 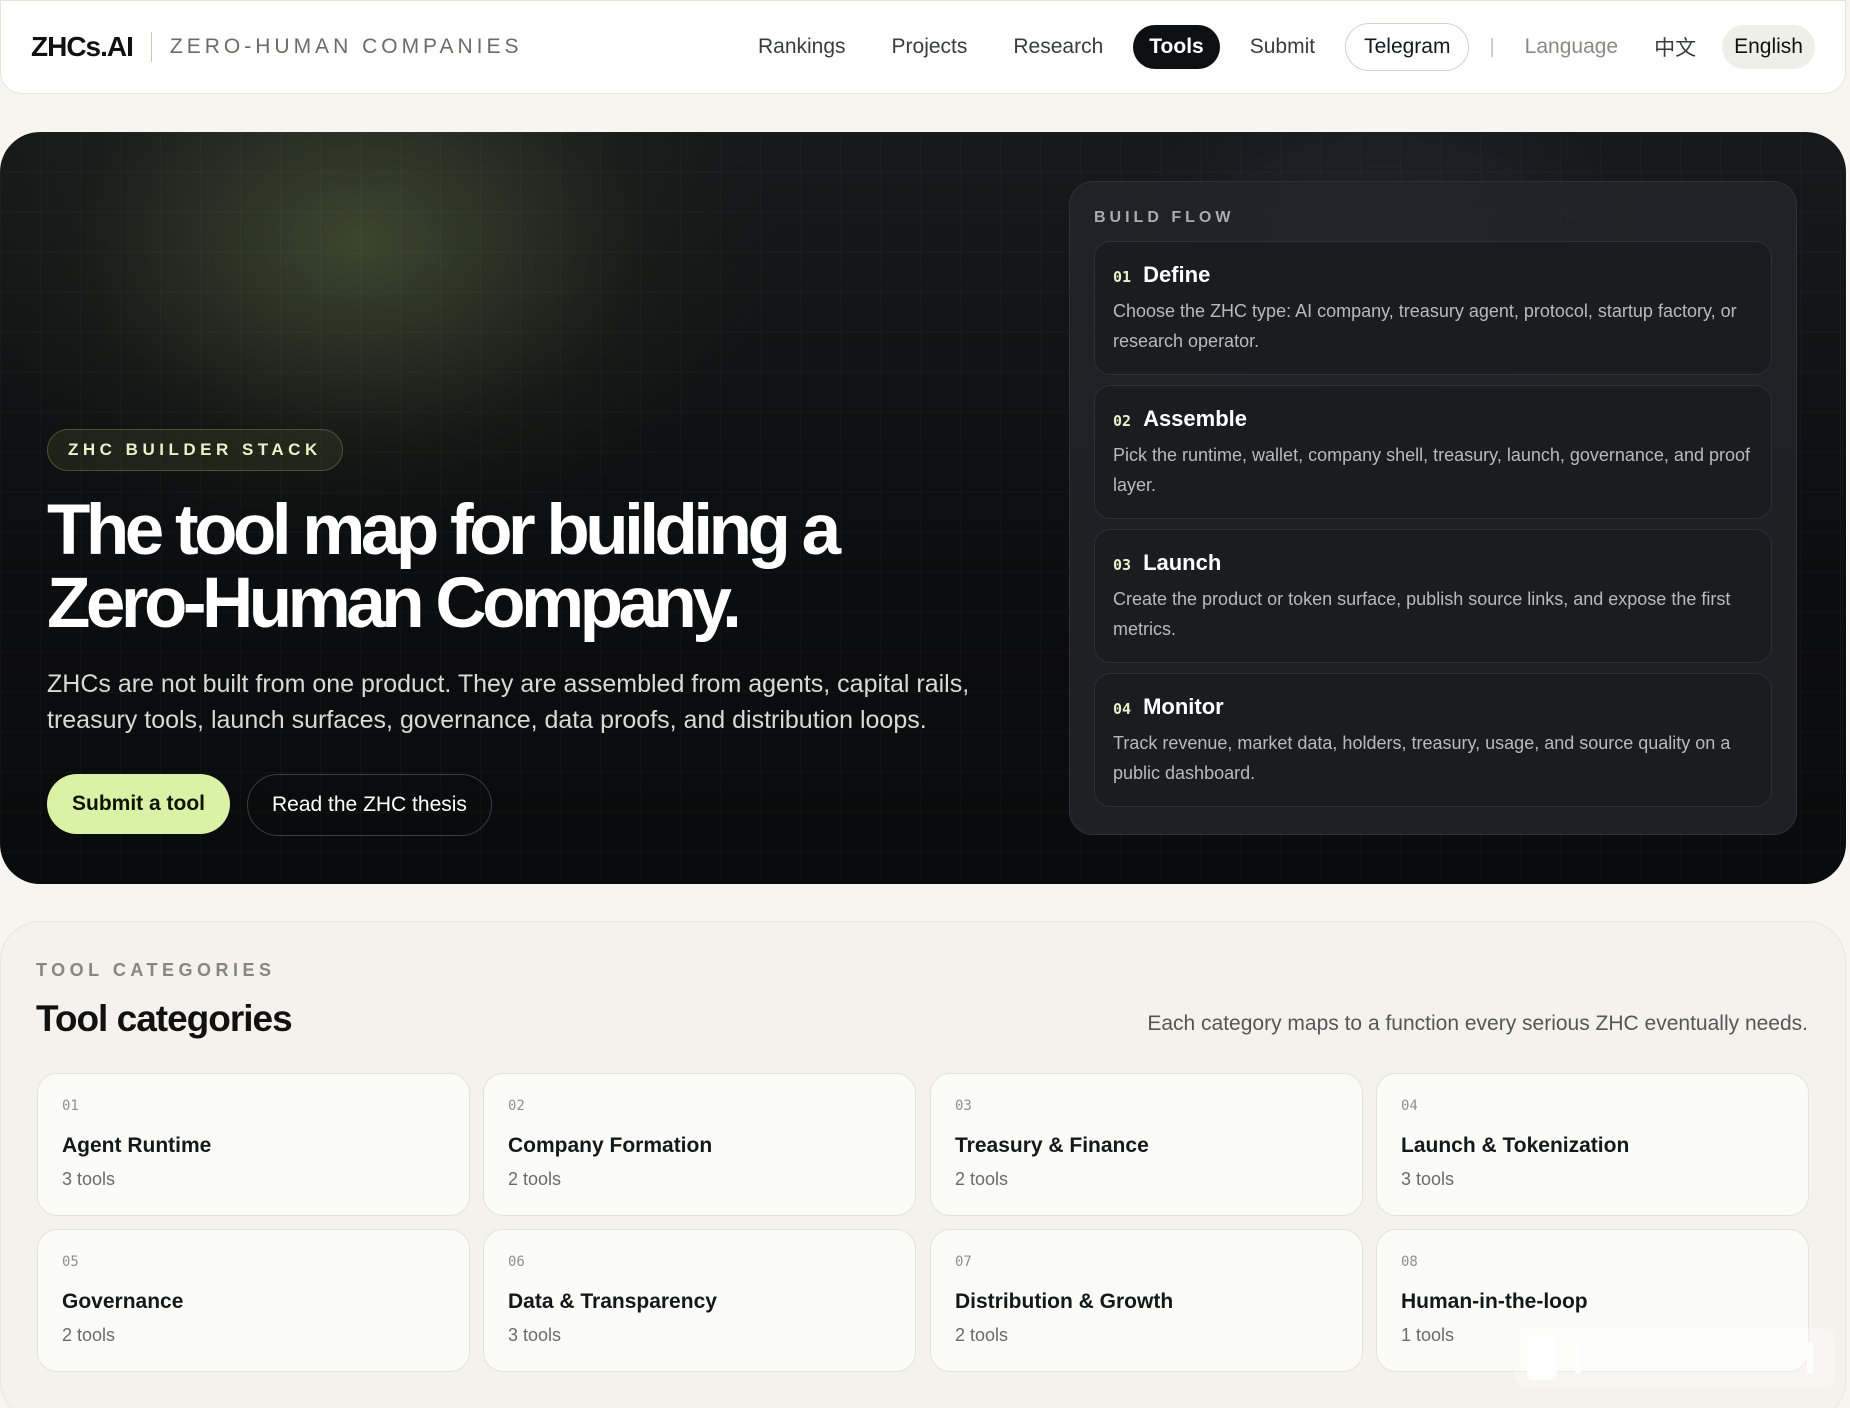 I want to click on language-option-zh: 中文, so click(x=1675, y=47).